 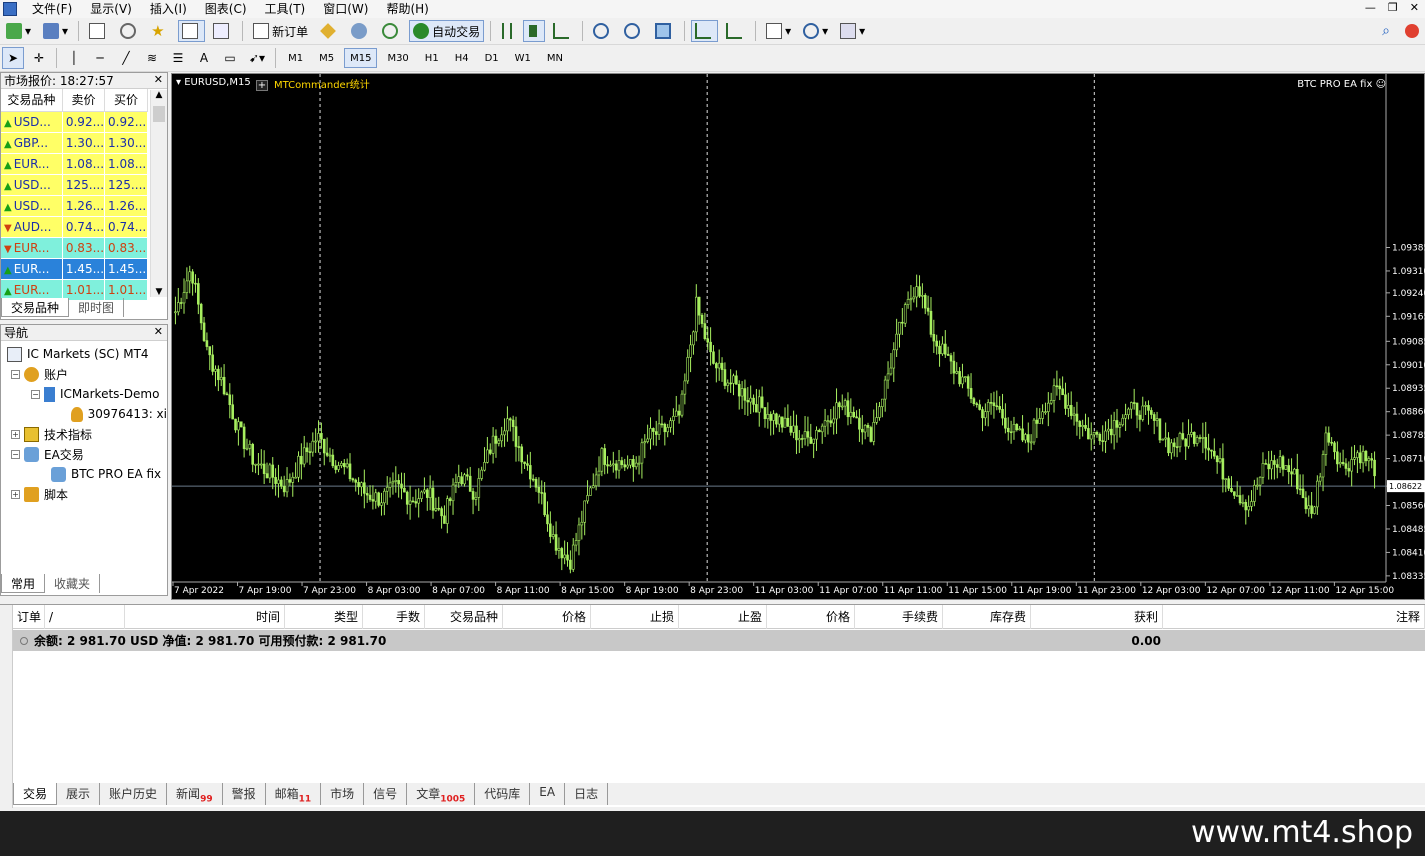 What do you see at coordinates (441, 794) in the screenshot?
I see `terminal-tab: 文章1005` at bounding box center [441, 794].